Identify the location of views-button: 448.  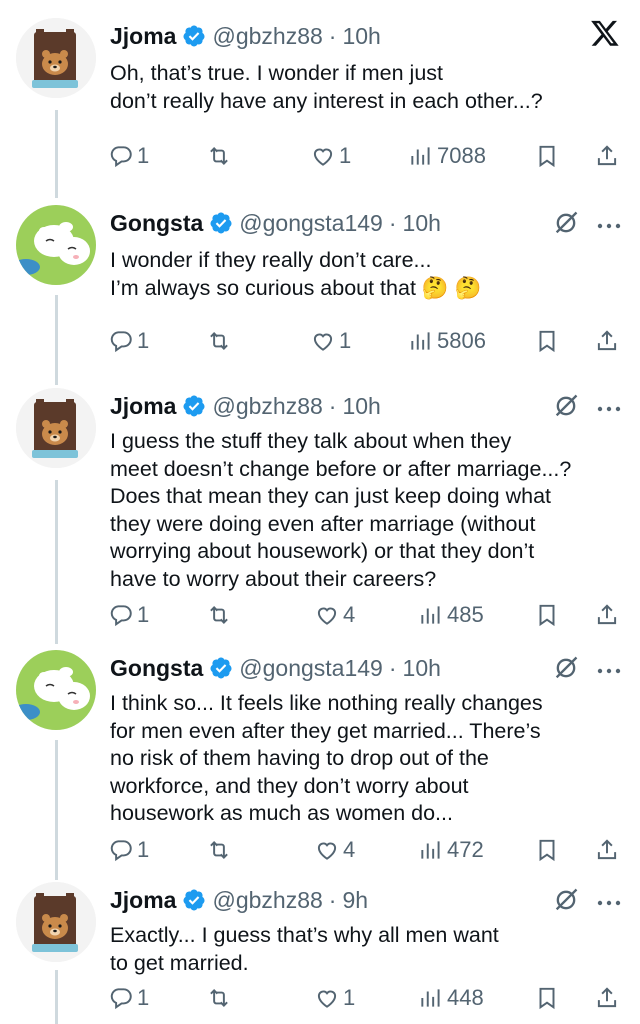
(451, 998).